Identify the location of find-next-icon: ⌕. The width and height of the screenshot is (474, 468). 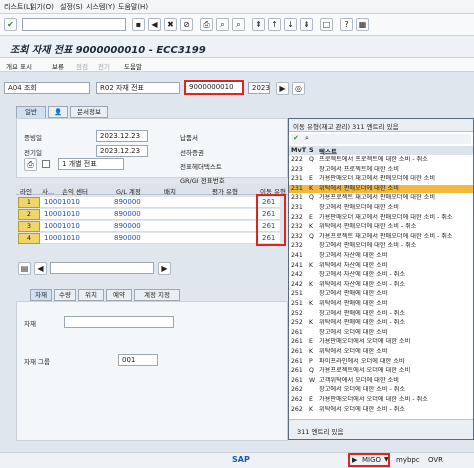
(238, 24).